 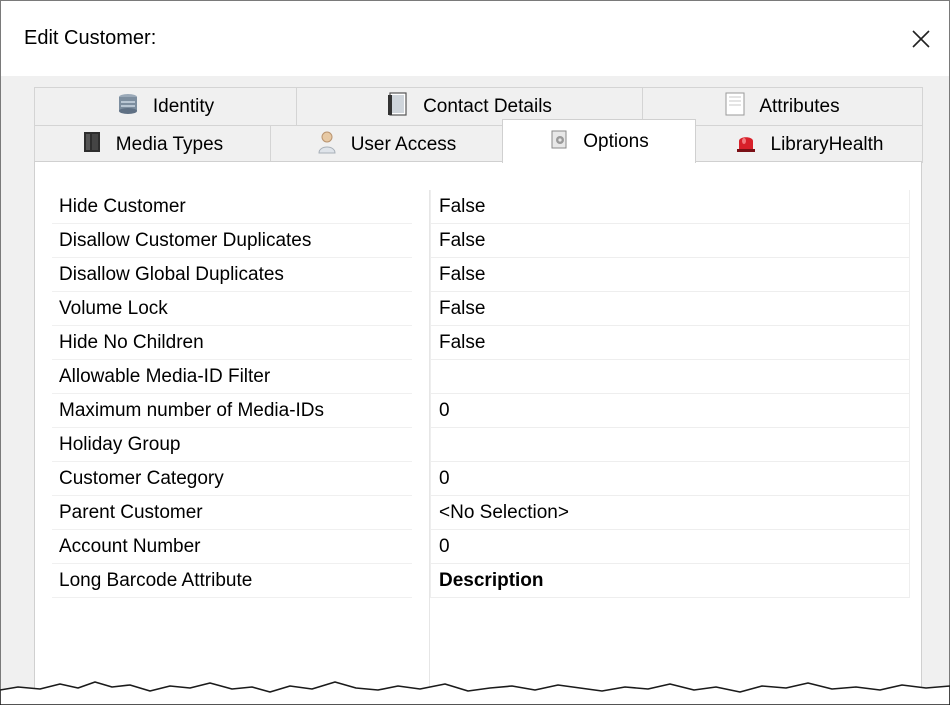 What do you see at coordinates (475, 693) in the screenshot?
I see `torn-edge-decoration` at bounding box center [475, 693].